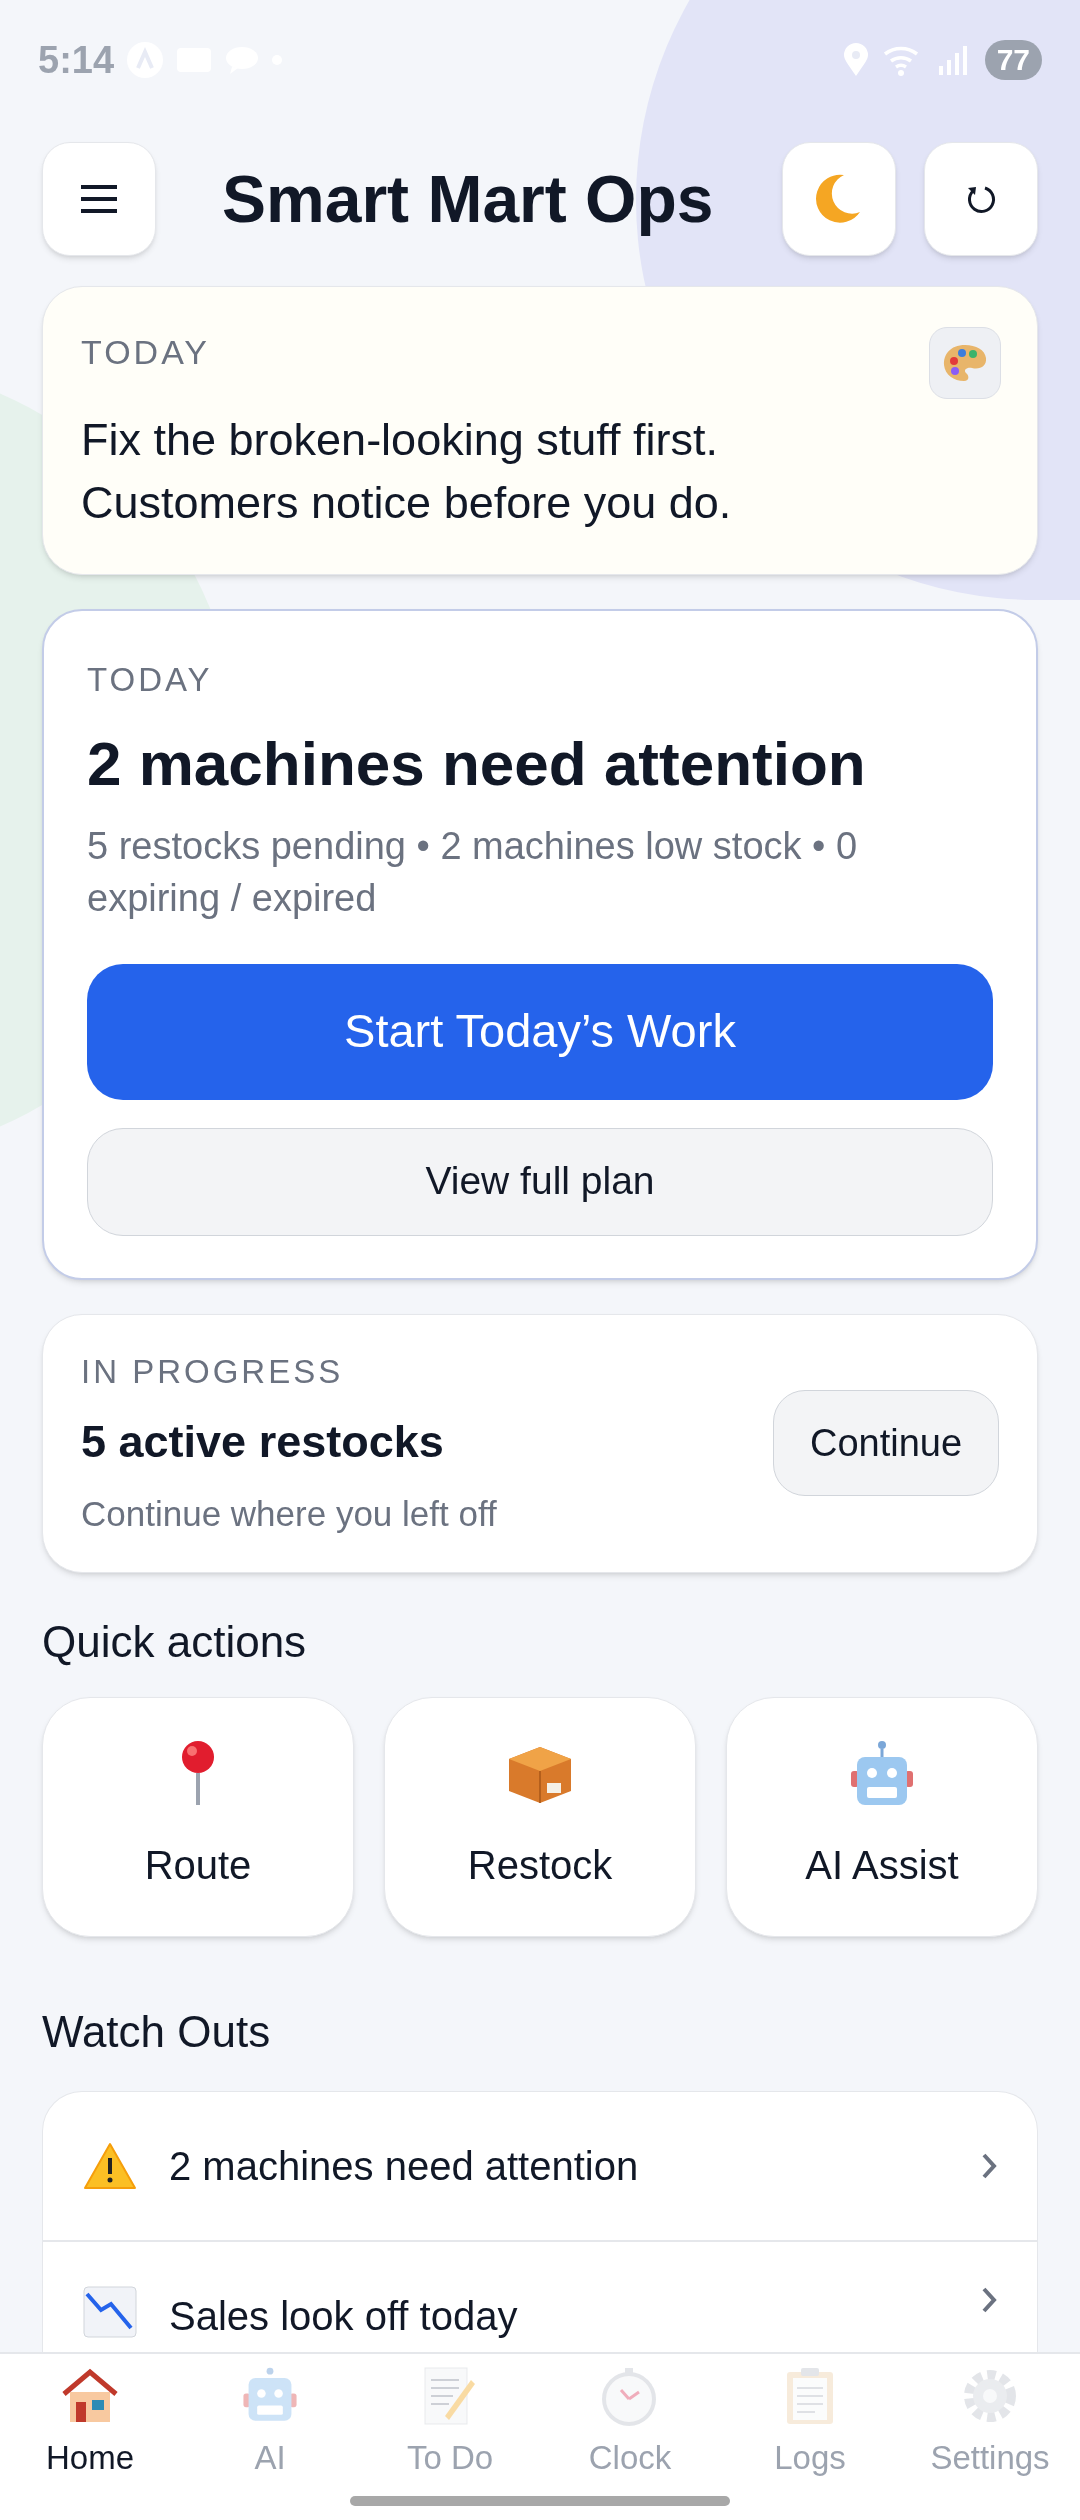  I want to click on theme-toggle-button, so click(839, 199).